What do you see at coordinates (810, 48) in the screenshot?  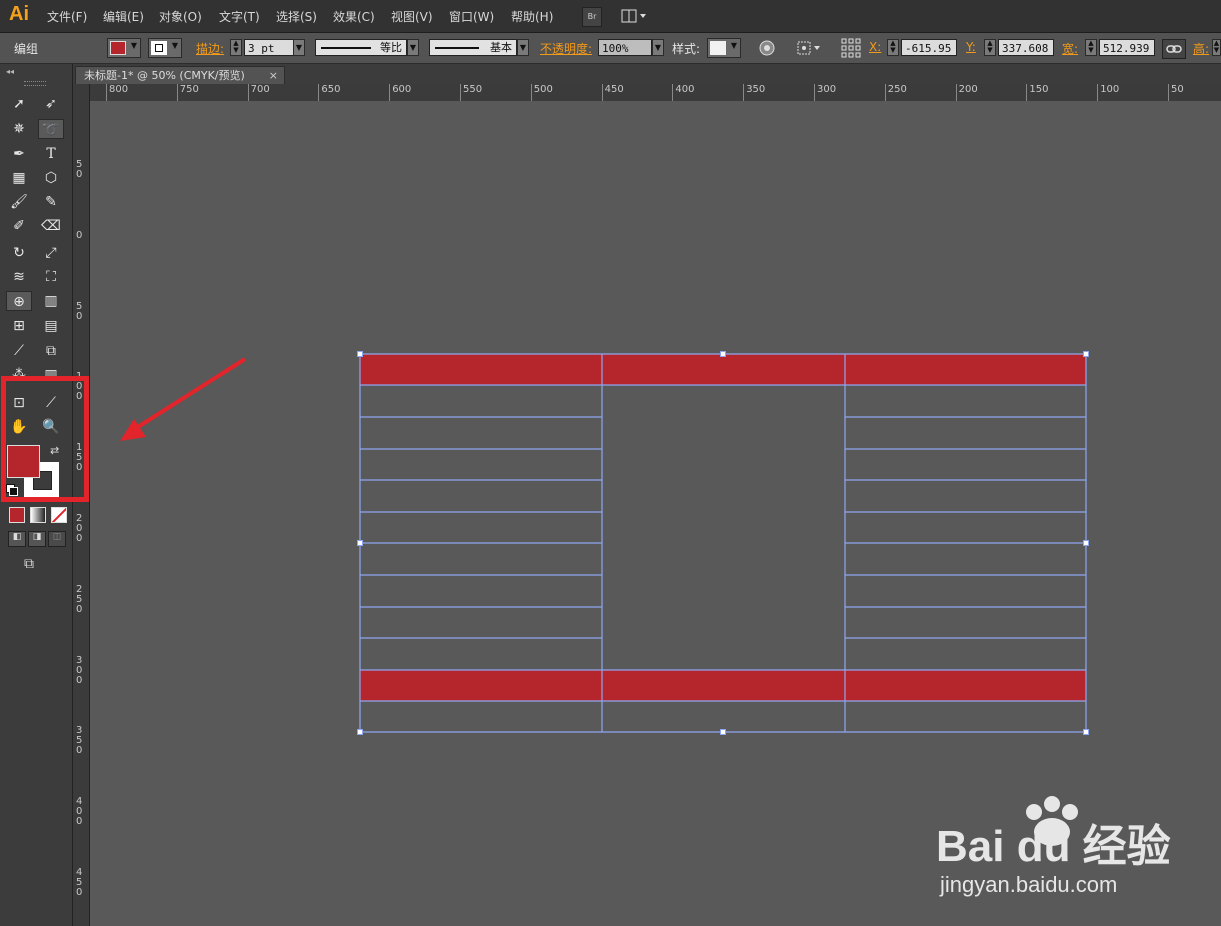 I see `align-to-button` at bounding box center [810, 48].